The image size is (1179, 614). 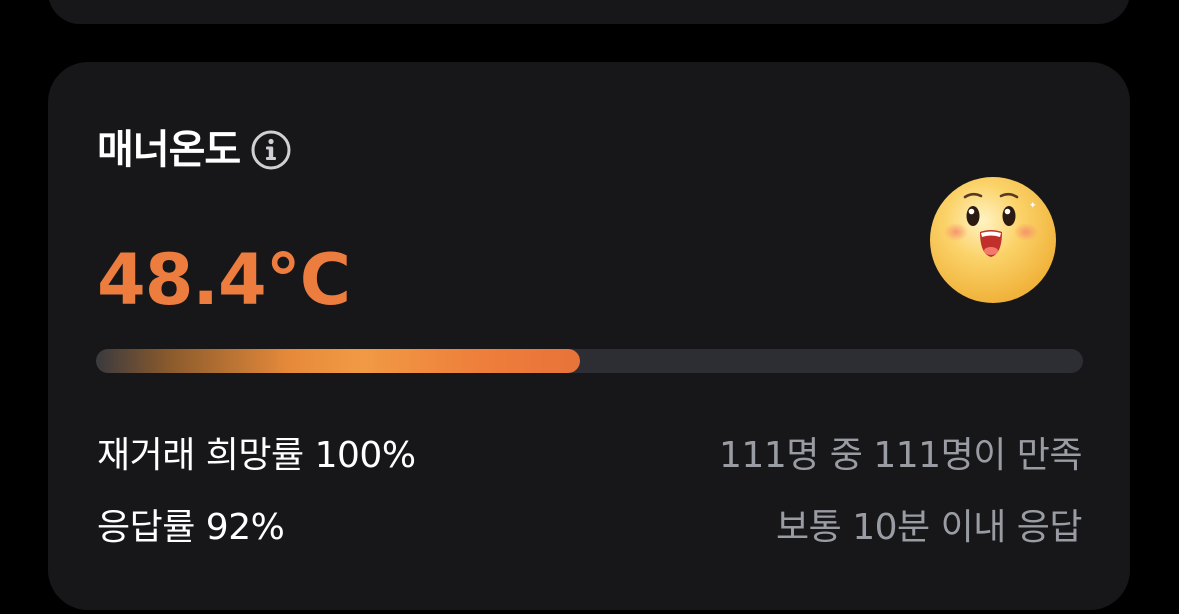 What do you see at coordinates (338, 361) in the screenshot?
I see `temperature-bar-fill` at bounding box center [338, 361].